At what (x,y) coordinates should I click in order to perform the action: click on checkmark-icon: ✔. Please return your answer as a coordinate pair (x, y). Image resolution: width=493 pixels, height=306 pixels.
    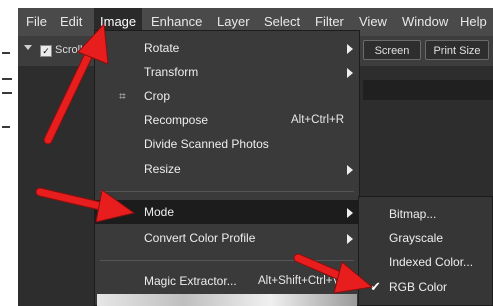
    Looking at the image, I should click on (375, 286).